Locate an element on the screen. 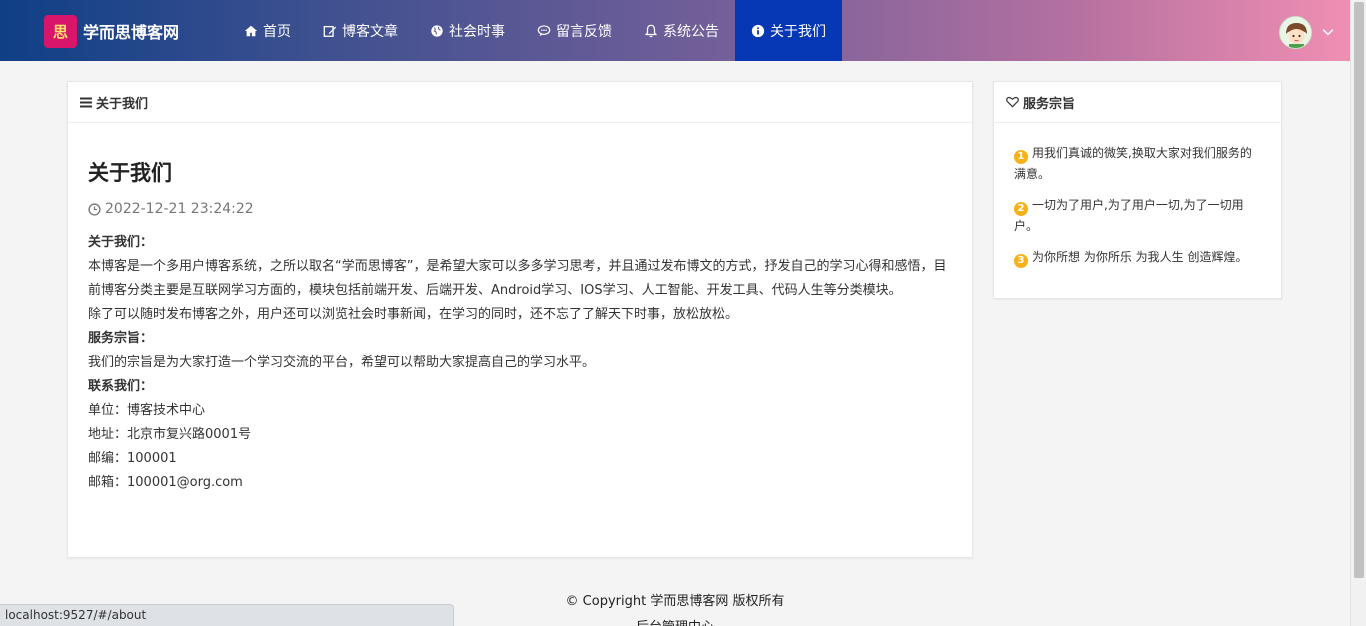 The image size is (1366, 626). contact-line: 邮编：100001 is located at coordinates (132, 458).